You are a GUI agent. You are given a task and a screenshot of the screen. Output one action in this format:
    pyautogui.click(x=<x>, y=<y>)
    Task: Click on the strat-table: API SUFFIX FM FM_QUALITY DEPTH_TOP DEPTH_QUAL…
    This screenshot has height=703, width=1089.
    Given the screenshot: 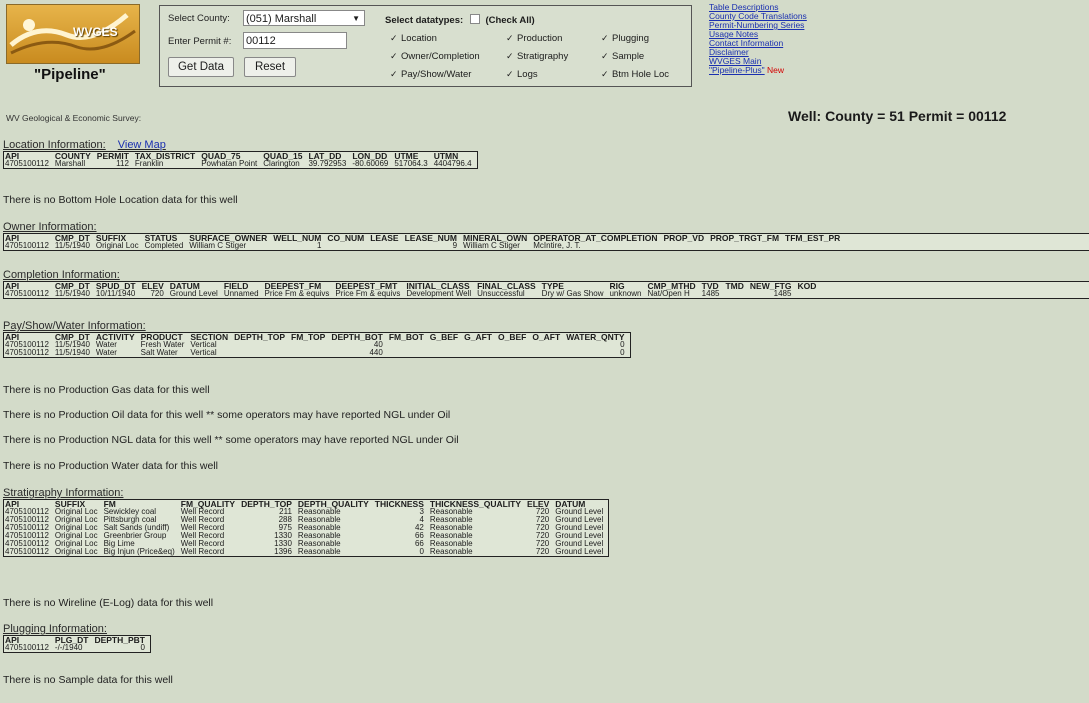 What is the action you would take?
    pyautogui.click(x=306, y=528)
    